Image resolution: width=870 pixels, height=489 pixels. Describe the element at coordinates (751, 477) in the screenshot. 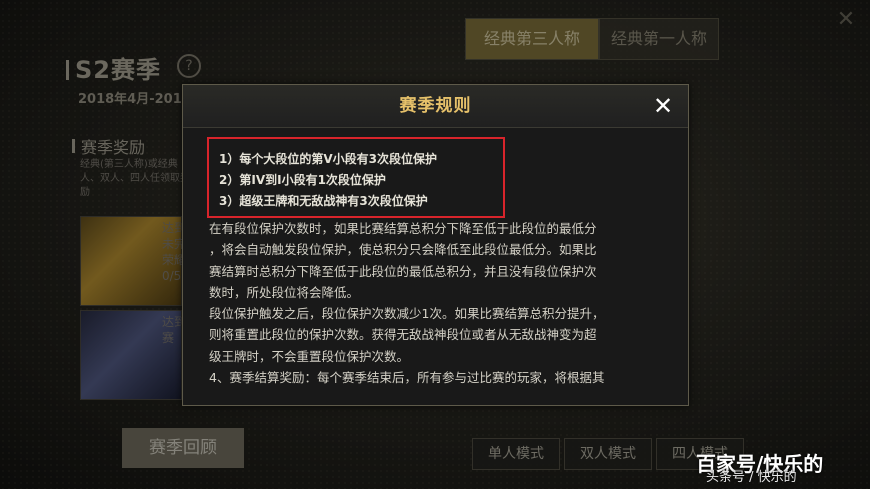

I see `watermark-secondary: 头条号 / 快乐的` at that location.